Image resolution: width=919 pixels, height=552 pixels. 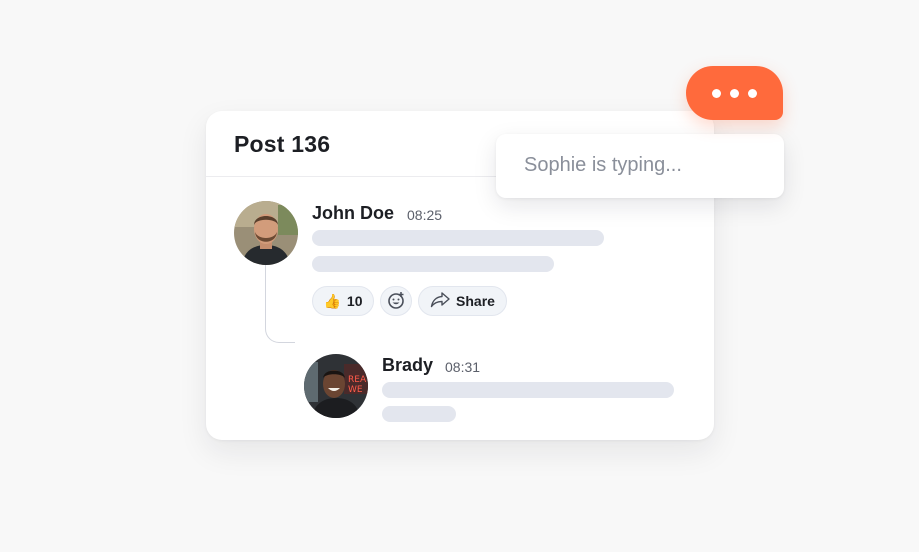 What do you see at coordinates (425, 215) in the screenshot?
I see `comment-time: 08:25` at bounding box center [425, 215].